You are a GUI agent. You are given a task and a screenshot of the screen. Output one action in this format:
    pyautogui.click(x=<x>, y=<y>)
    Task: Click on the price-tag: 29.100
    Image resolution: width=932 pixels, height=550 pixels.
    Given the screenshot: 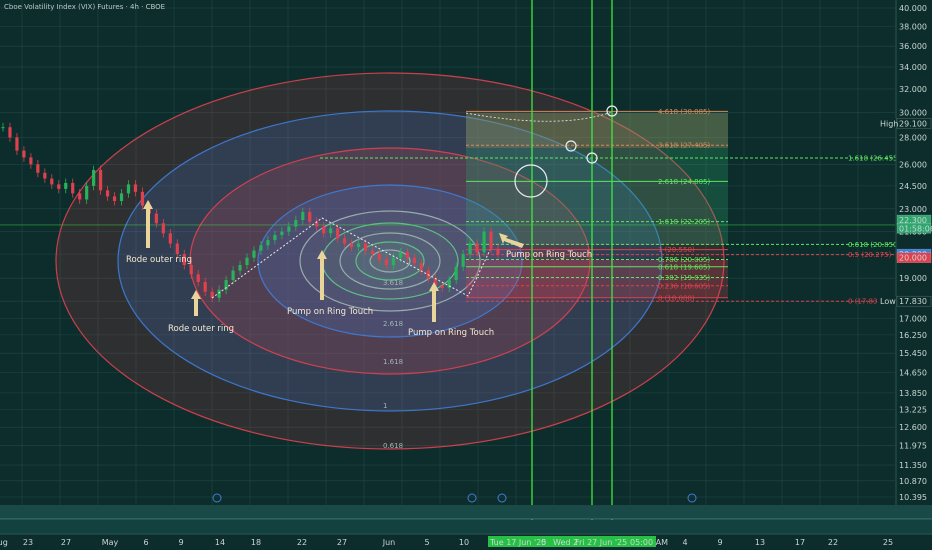 What is the action you would take?
    pyautogui.click(x=913, y=123)
    